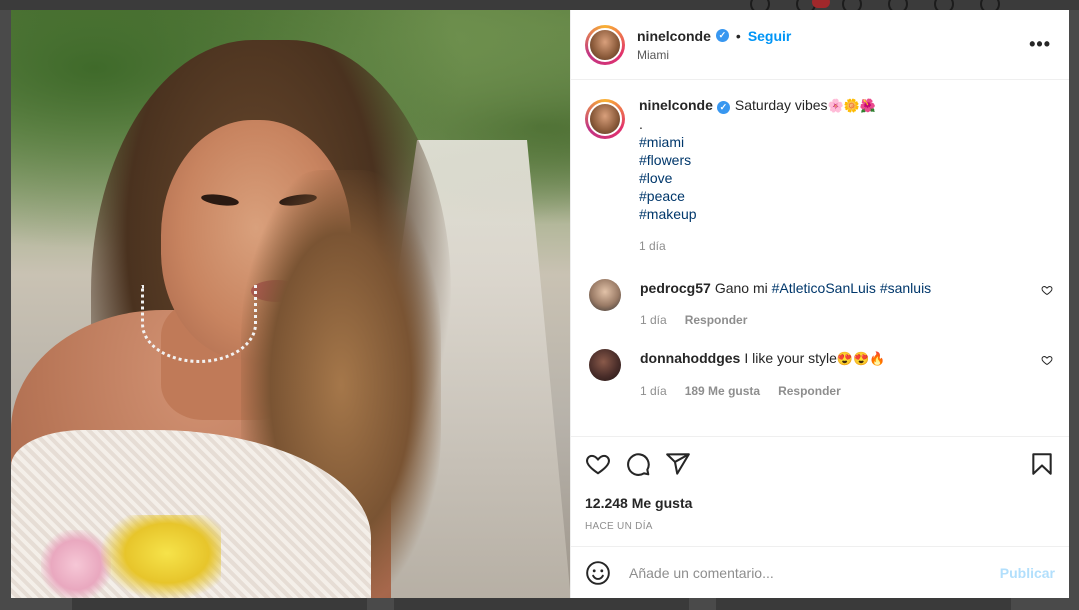  I want to click on add-comment-bar: Publicar, so click(820, 572).